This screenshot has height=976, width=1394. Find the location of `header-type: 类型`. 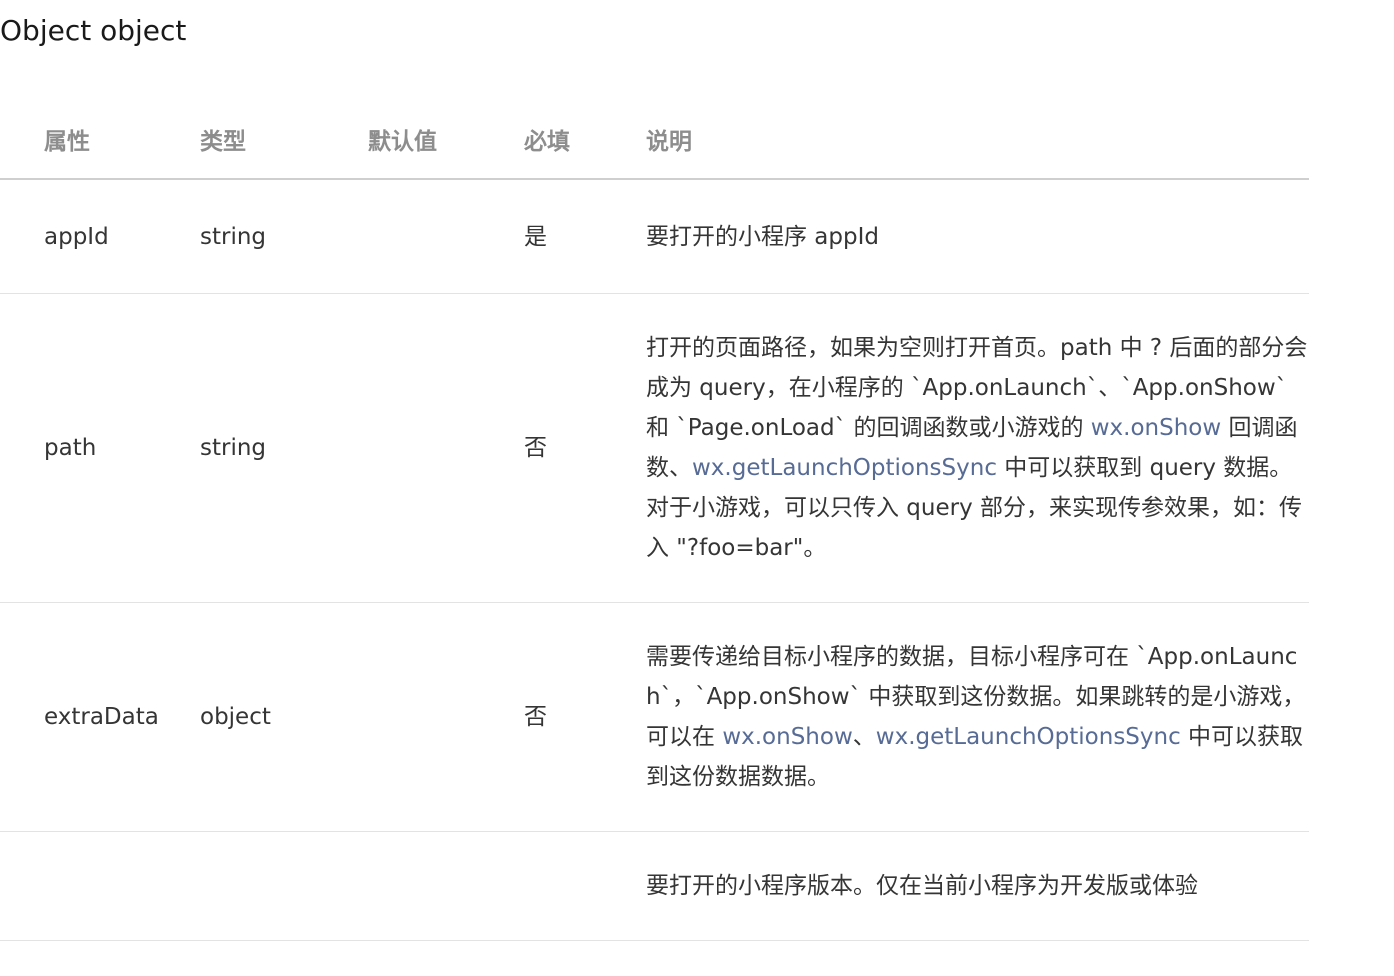

header-type: 类型 is located at coordinates (284, 140).